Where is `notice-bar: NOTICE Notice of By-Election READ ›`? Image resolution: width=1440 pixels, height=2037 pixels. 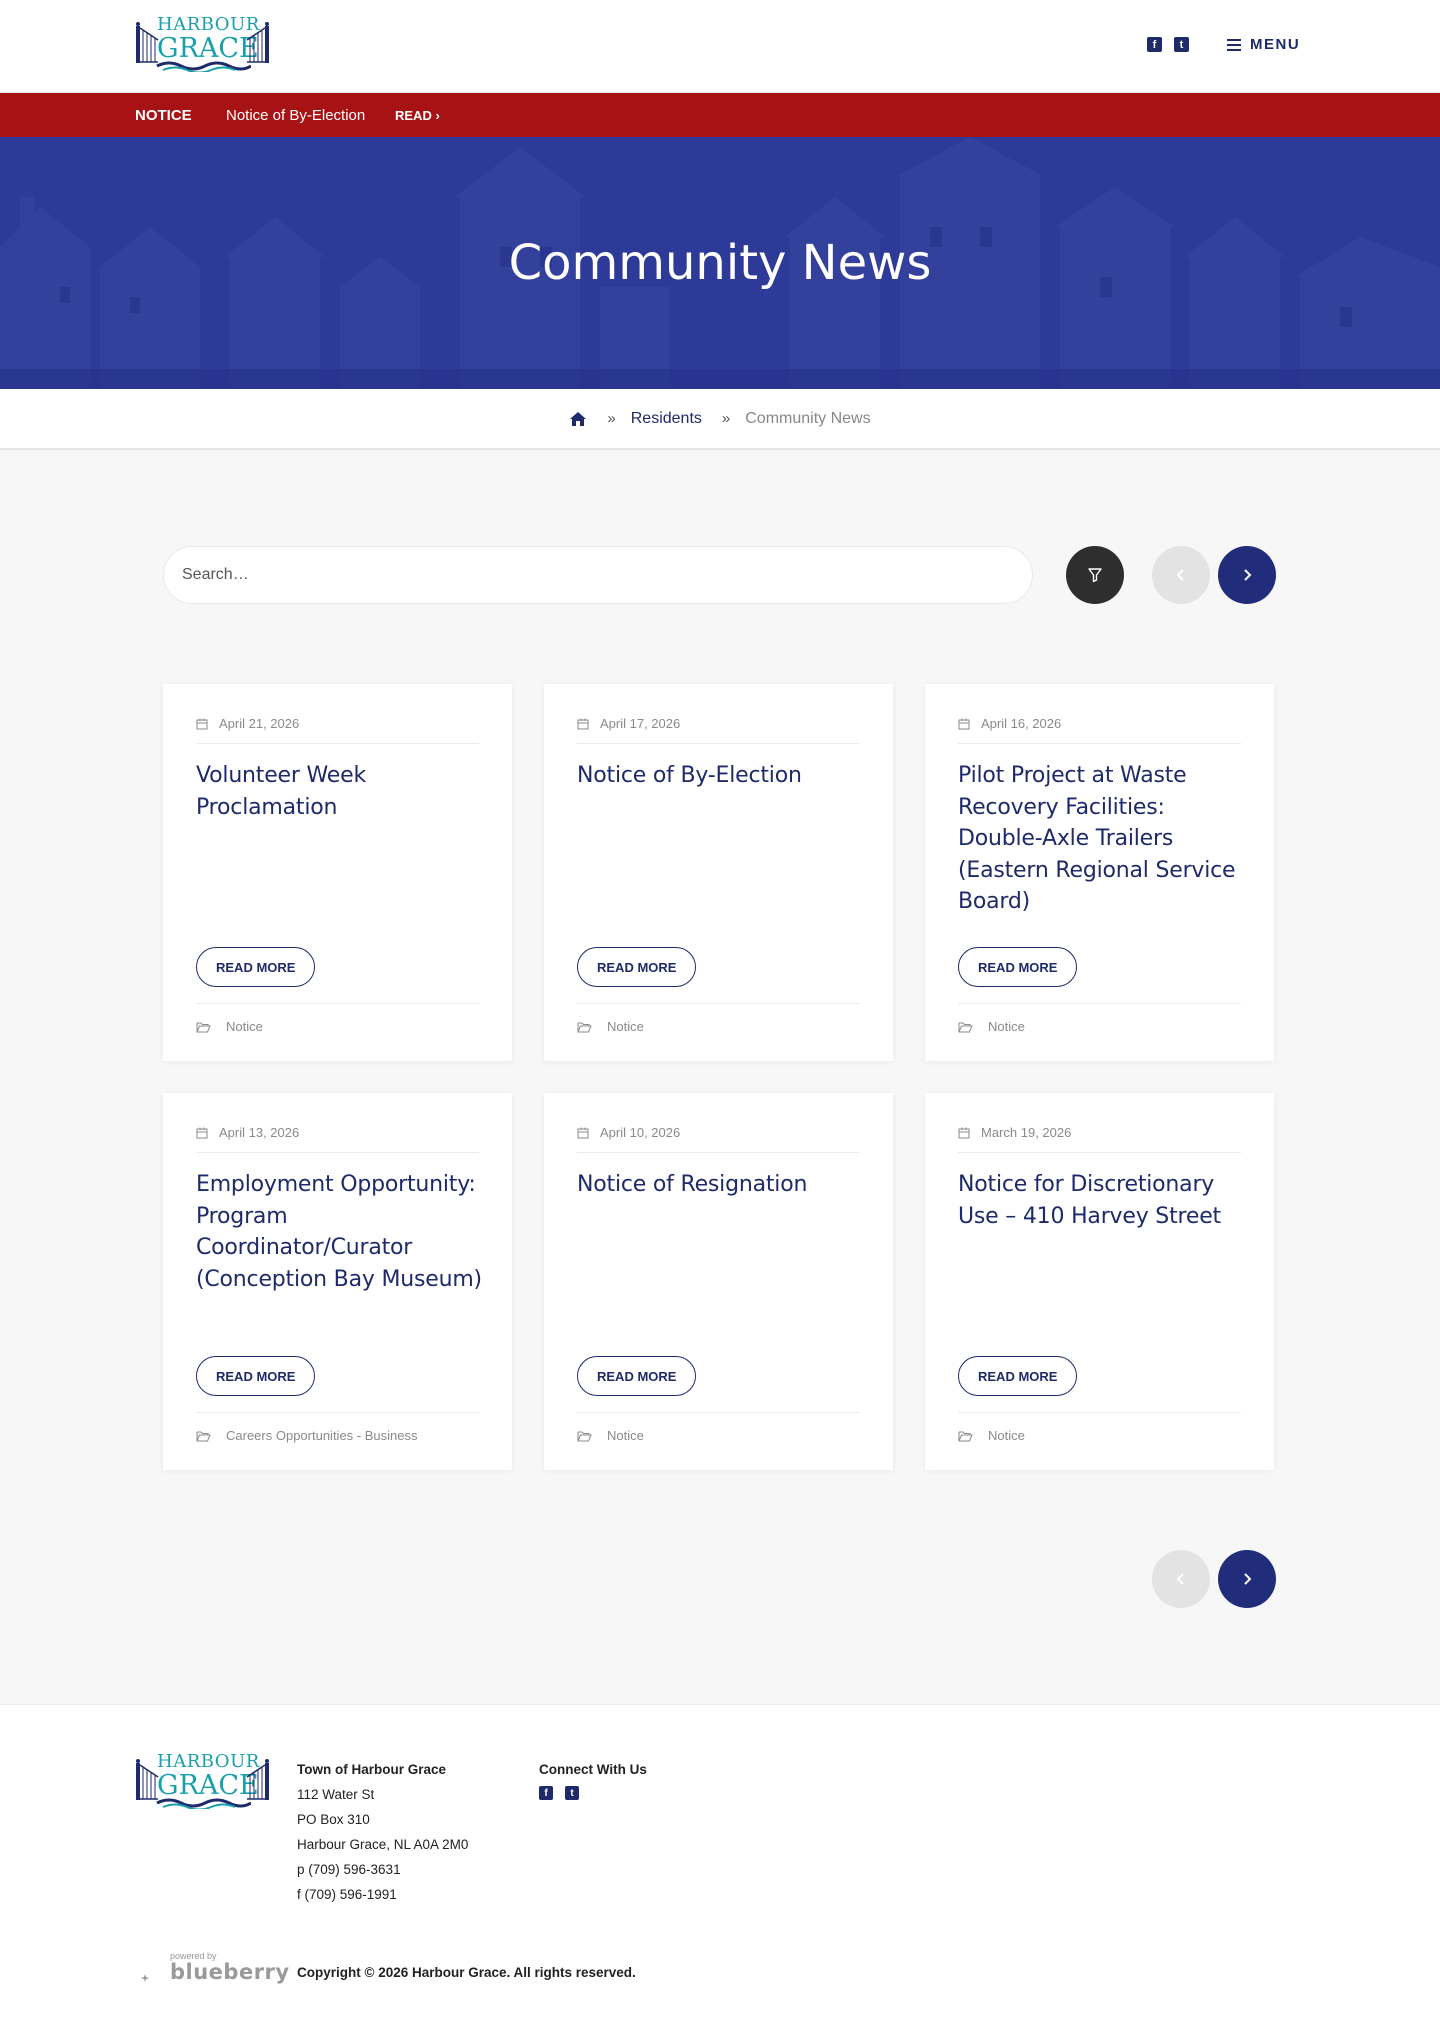
notice-bar: NOTICE Notice of By-Election READ › is located at coordinates (720, 115).